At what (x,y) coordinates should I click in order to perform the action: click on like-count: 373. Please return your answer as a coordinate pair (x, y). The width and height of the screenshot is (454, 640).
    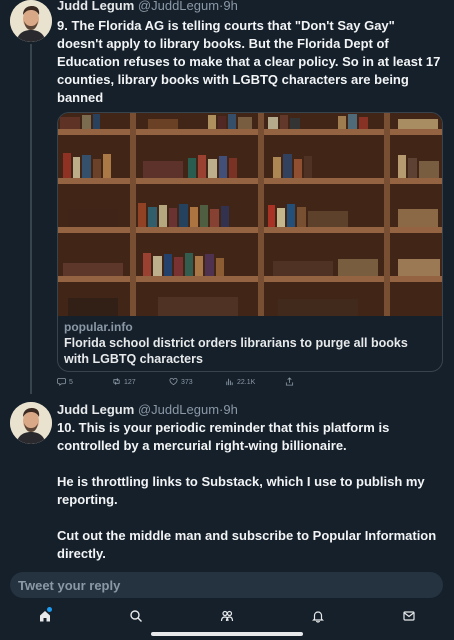
    Looking at the image, I should click on (187, 382).